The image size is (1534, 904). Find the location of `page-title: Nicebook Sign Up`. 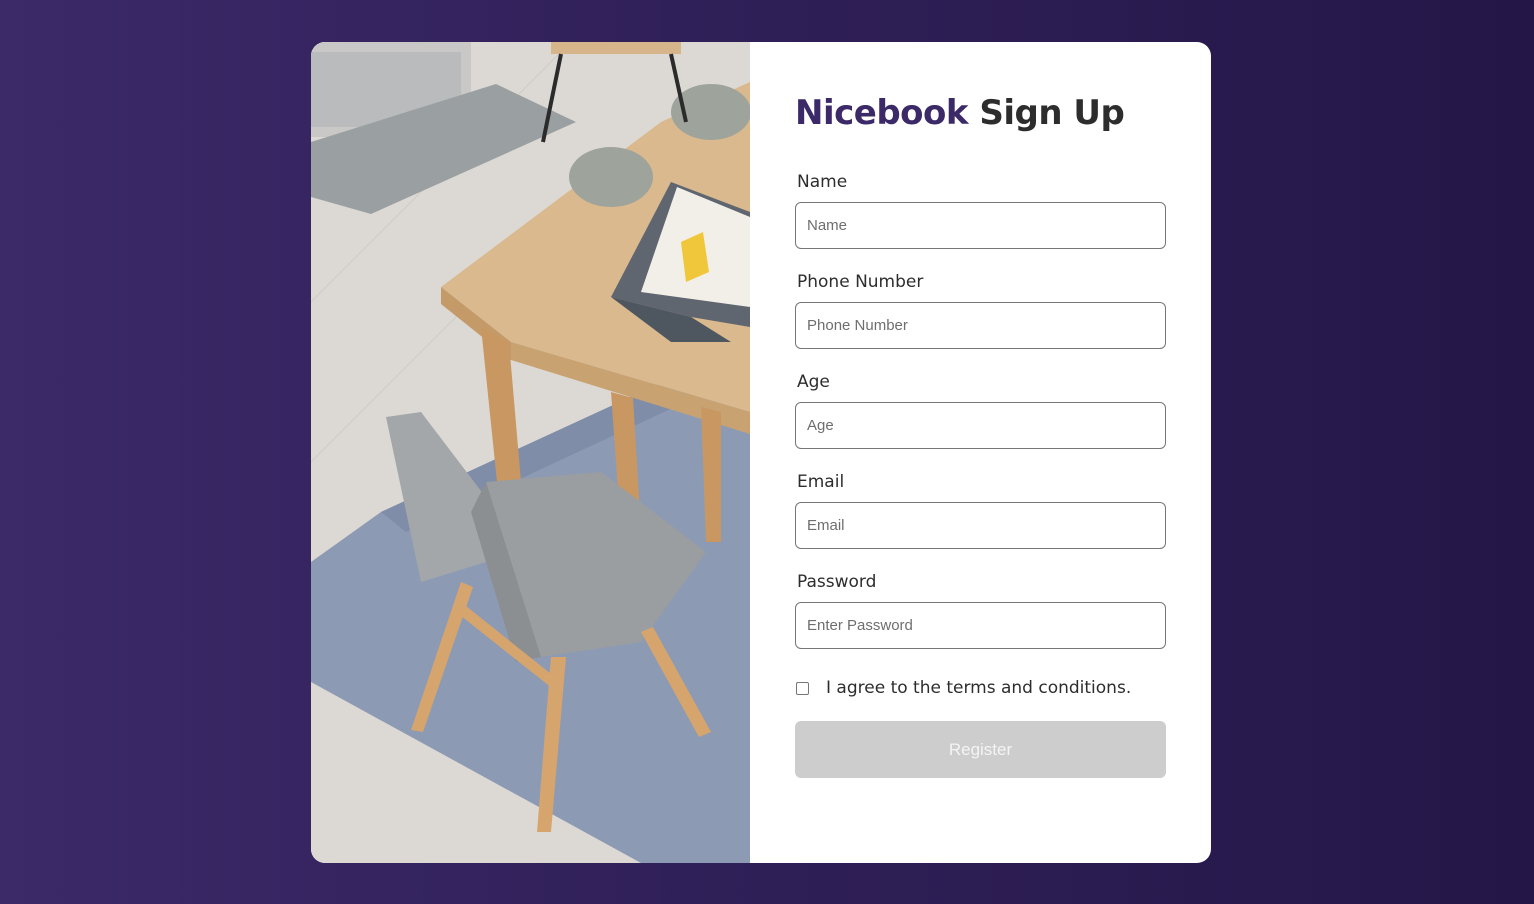

page-title: Nicebook Sign Up is located at coordinates (980, 113).